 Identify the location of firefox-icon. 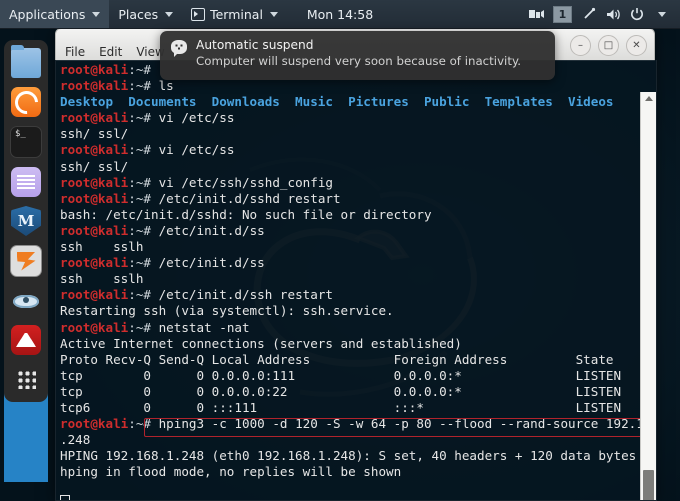
(26, 102).